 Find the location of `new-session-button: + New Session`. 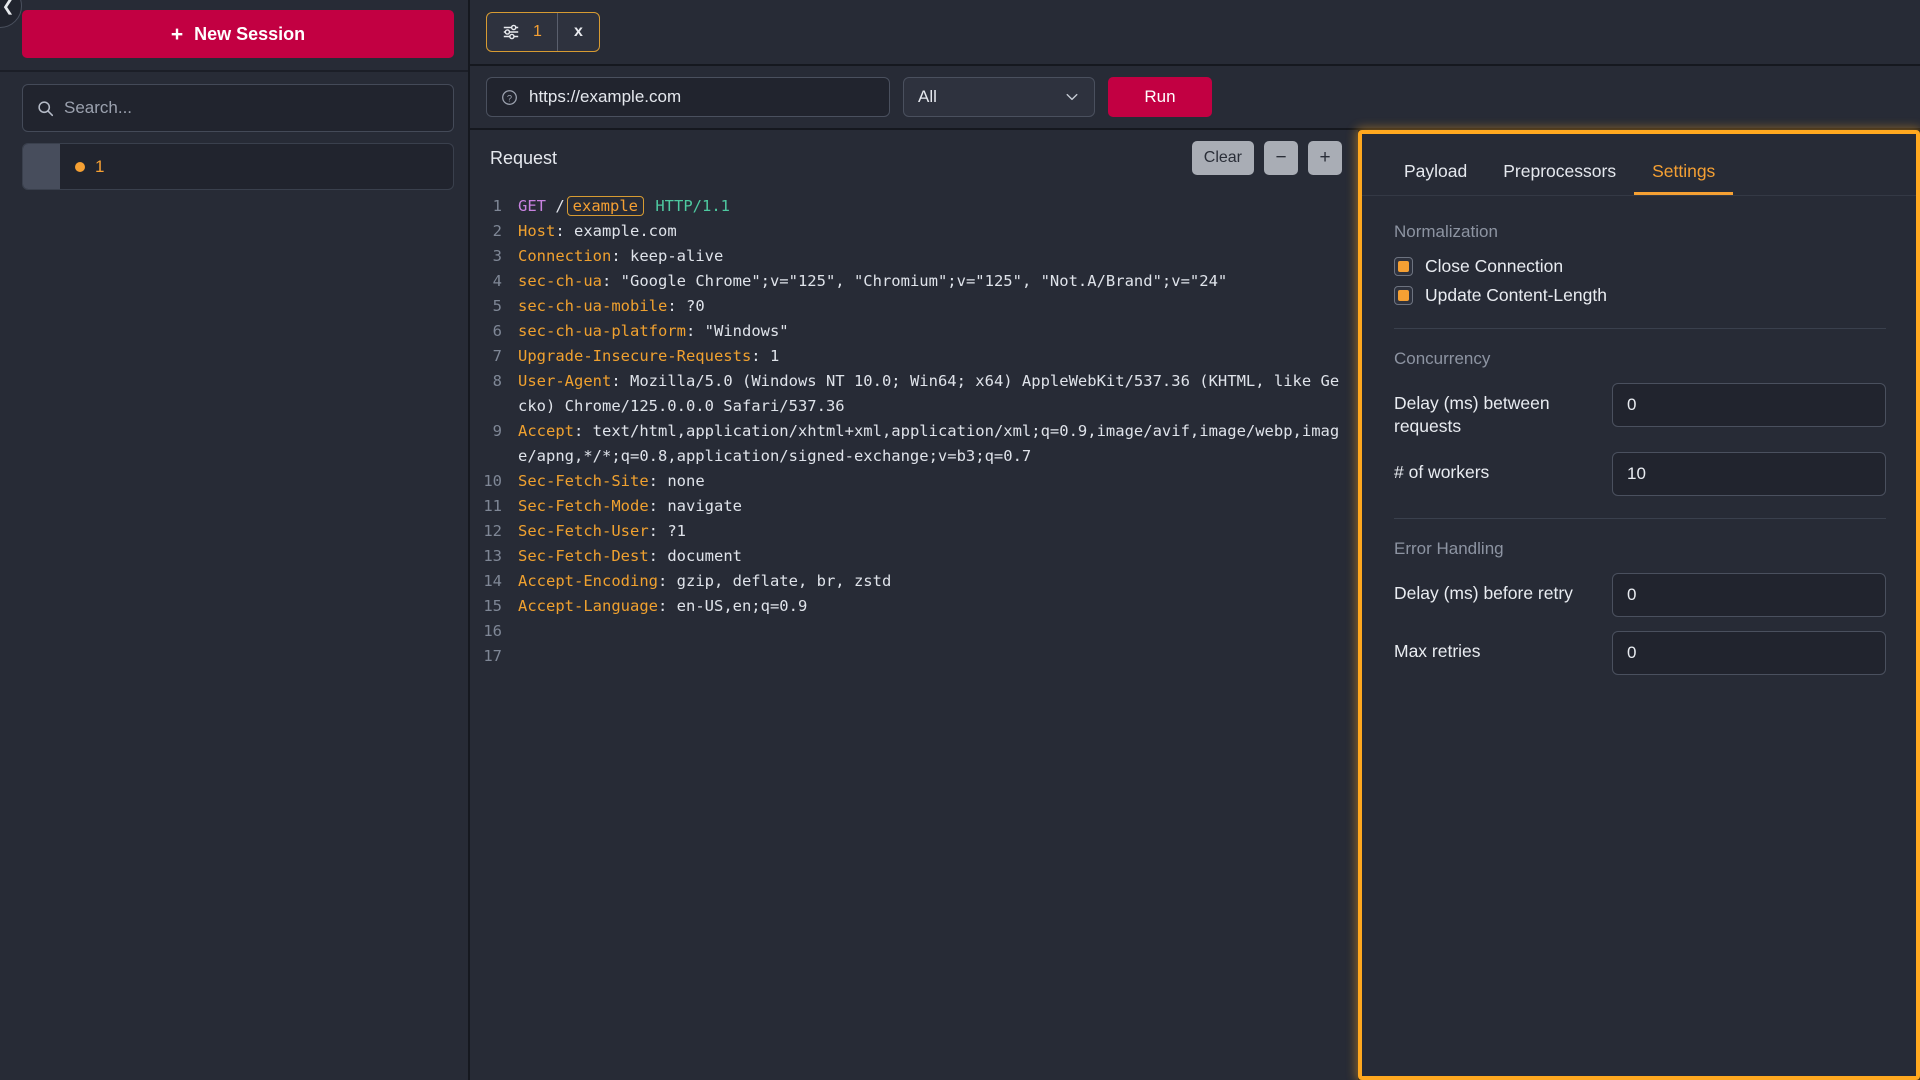

new-session-button: + New Session is located at coordinates (238, 34).